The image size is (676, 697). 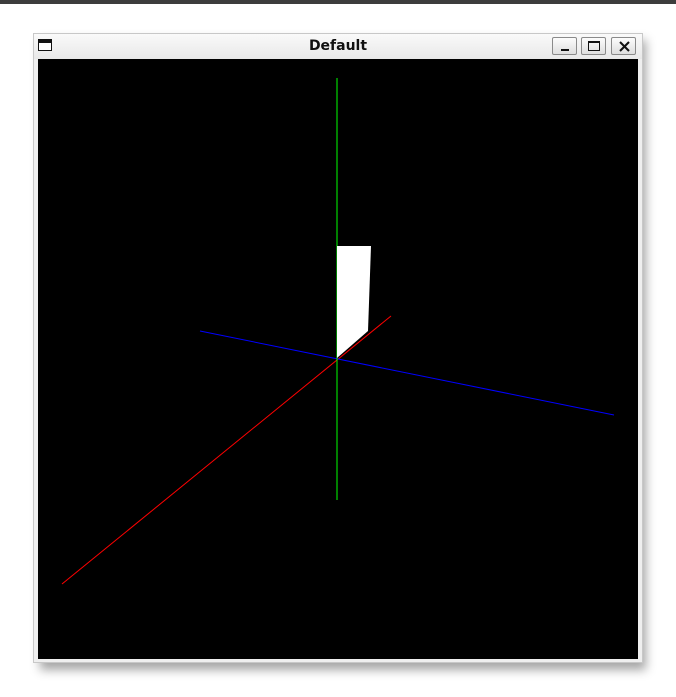 I want to click on desktop-top-bar, so click(x=338, y=2).